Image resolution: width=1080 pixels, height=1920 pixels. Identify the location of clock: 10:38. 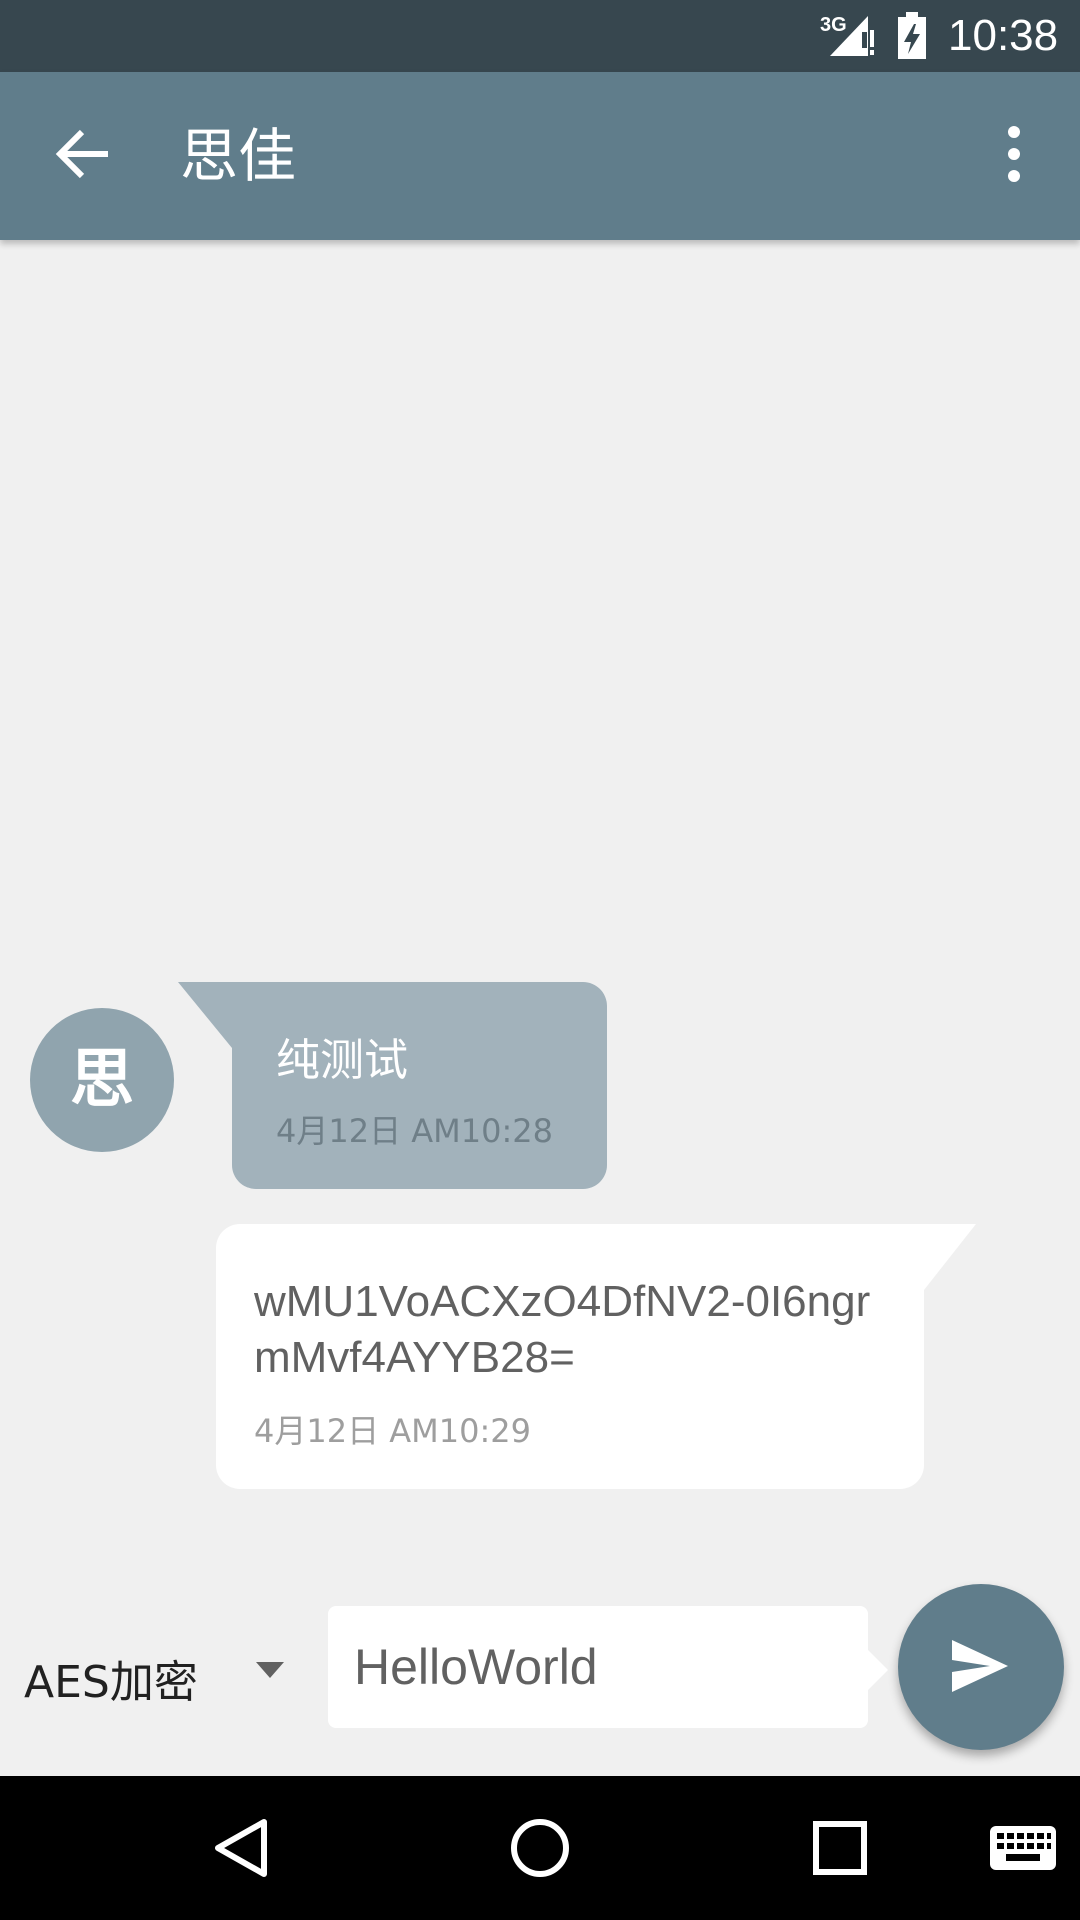
(1003, 35).